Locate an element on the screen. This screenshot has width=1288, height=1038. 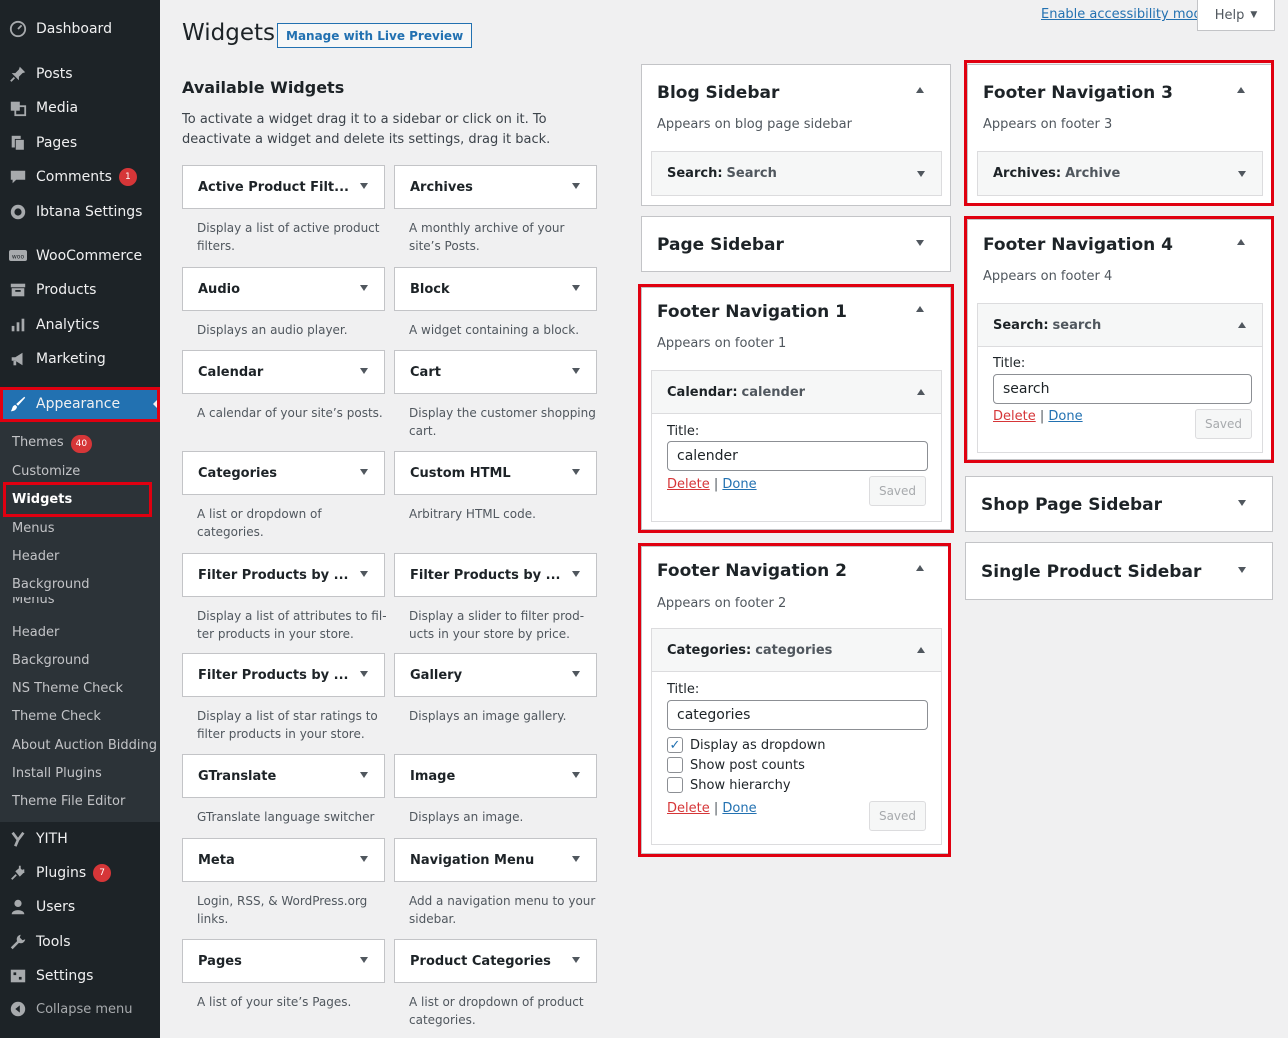
menu-woocommerce: woo WooCommerce is located at coordinates (80, 256).